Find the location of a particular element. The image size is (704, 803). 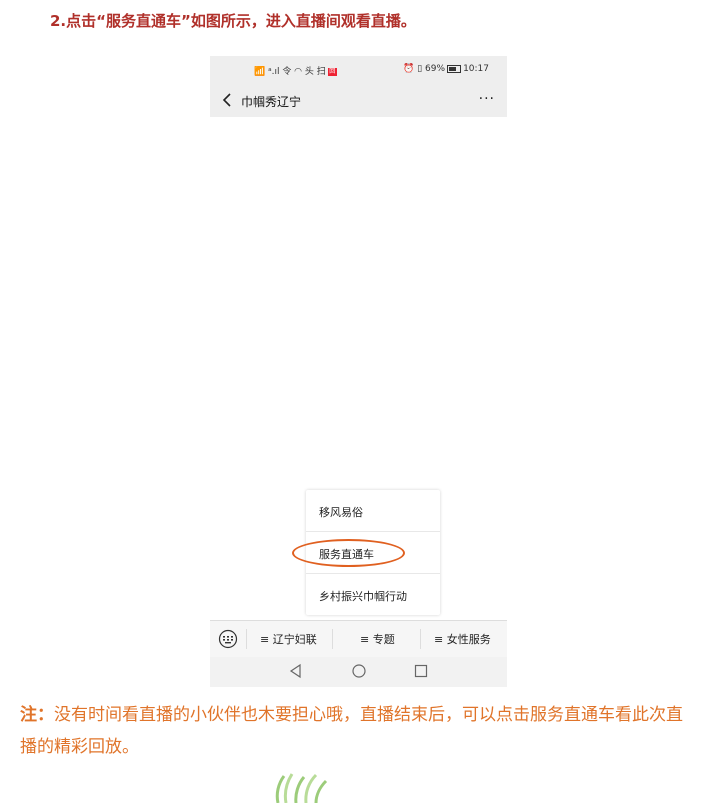

grass-icon is located at coordinates (301, 788).